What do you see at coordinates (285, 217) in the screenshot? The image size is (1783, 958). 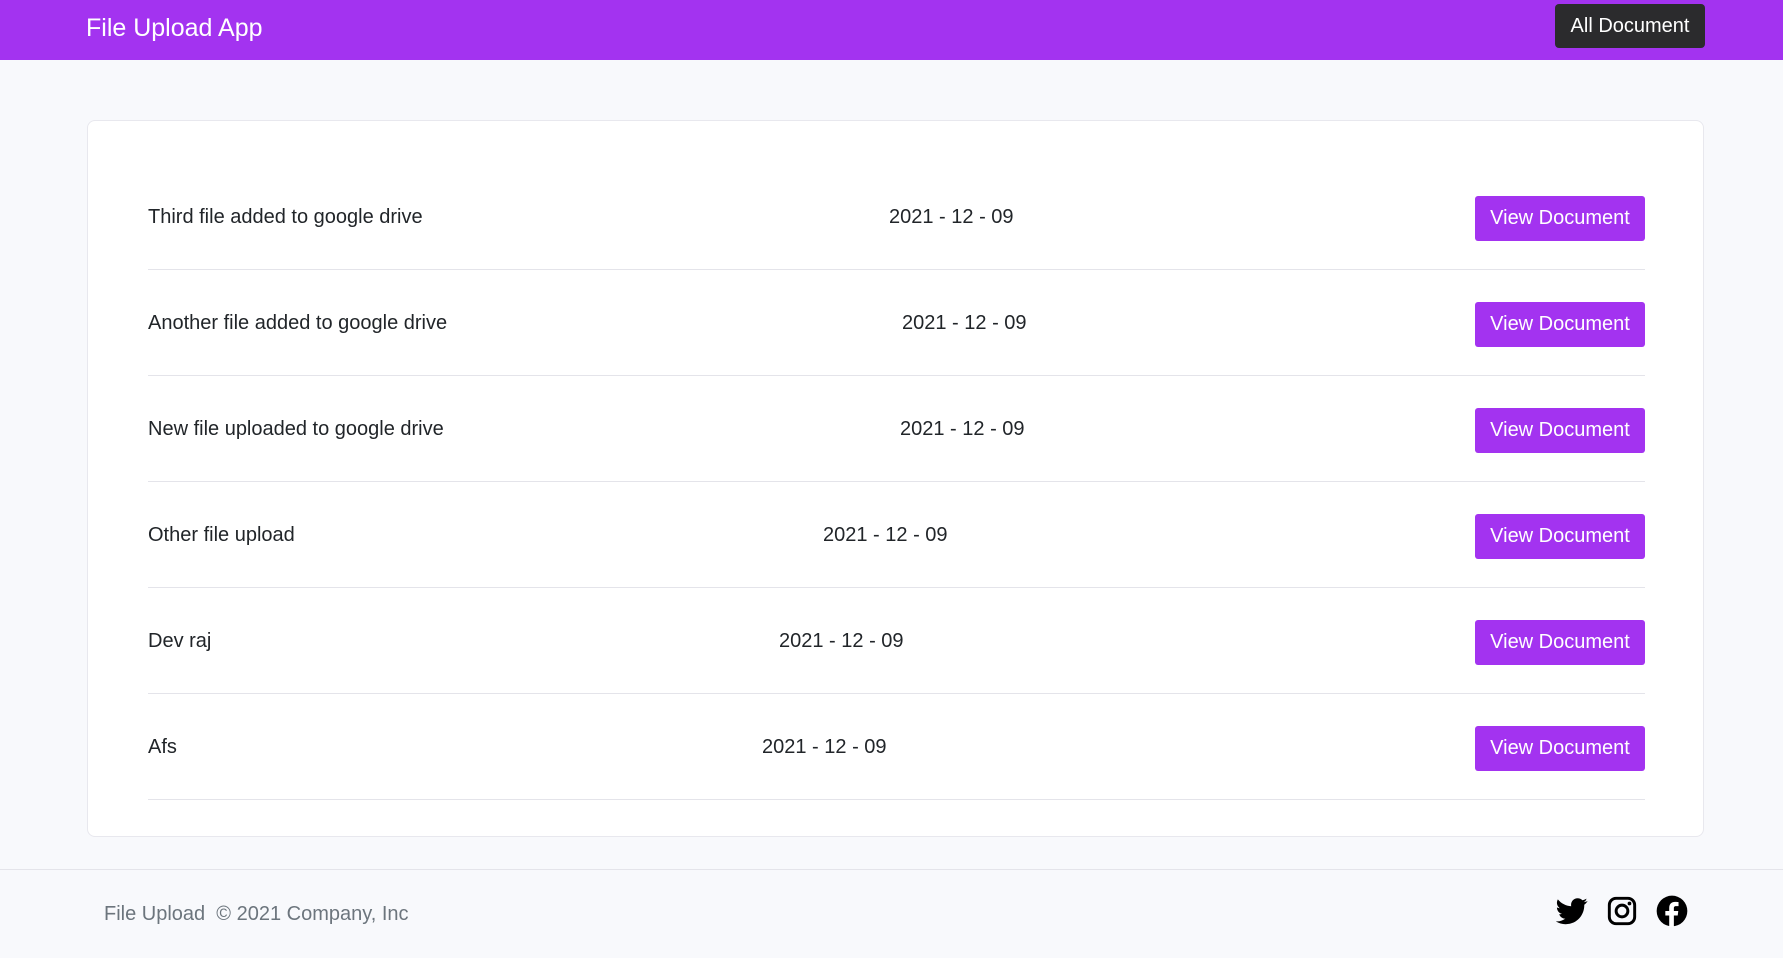 I see `document-name: Third file added to google drive` at bounding box center [285, 217].